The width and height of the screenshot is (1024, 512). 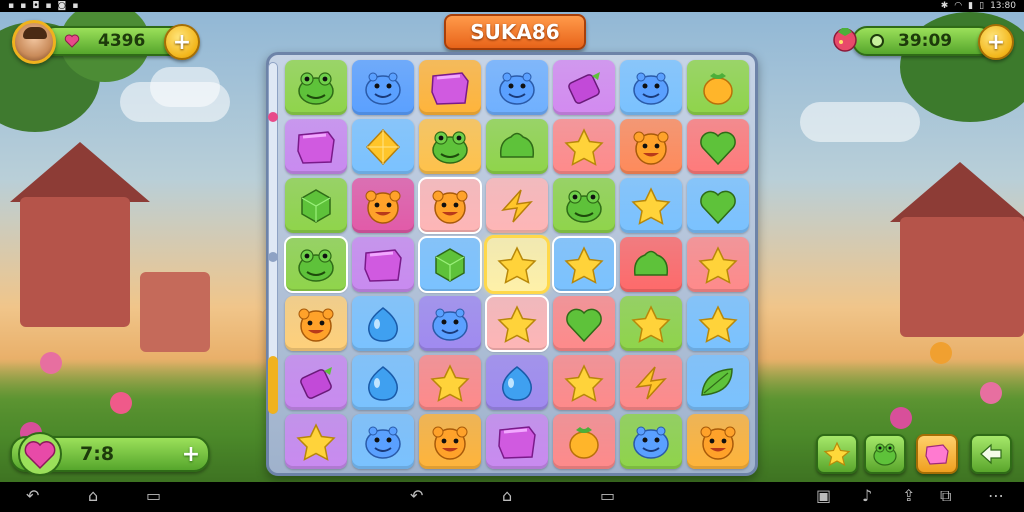 I want to click on screenshot-icon: ▣, so click(x=823, y=495).